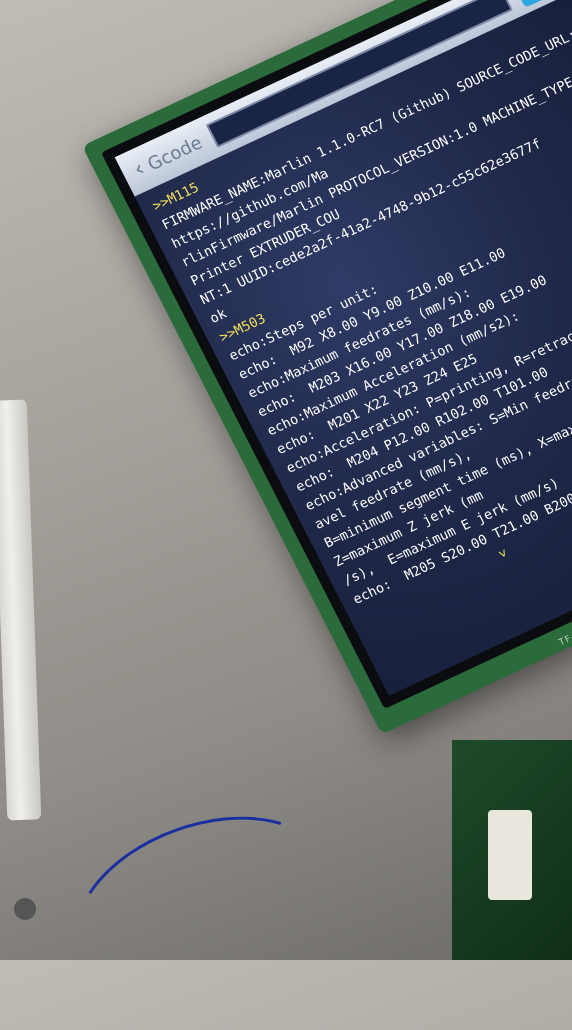 The width and height of the screenshot is (572, 1030). I want to click on mount-hole, so click(25, 909).